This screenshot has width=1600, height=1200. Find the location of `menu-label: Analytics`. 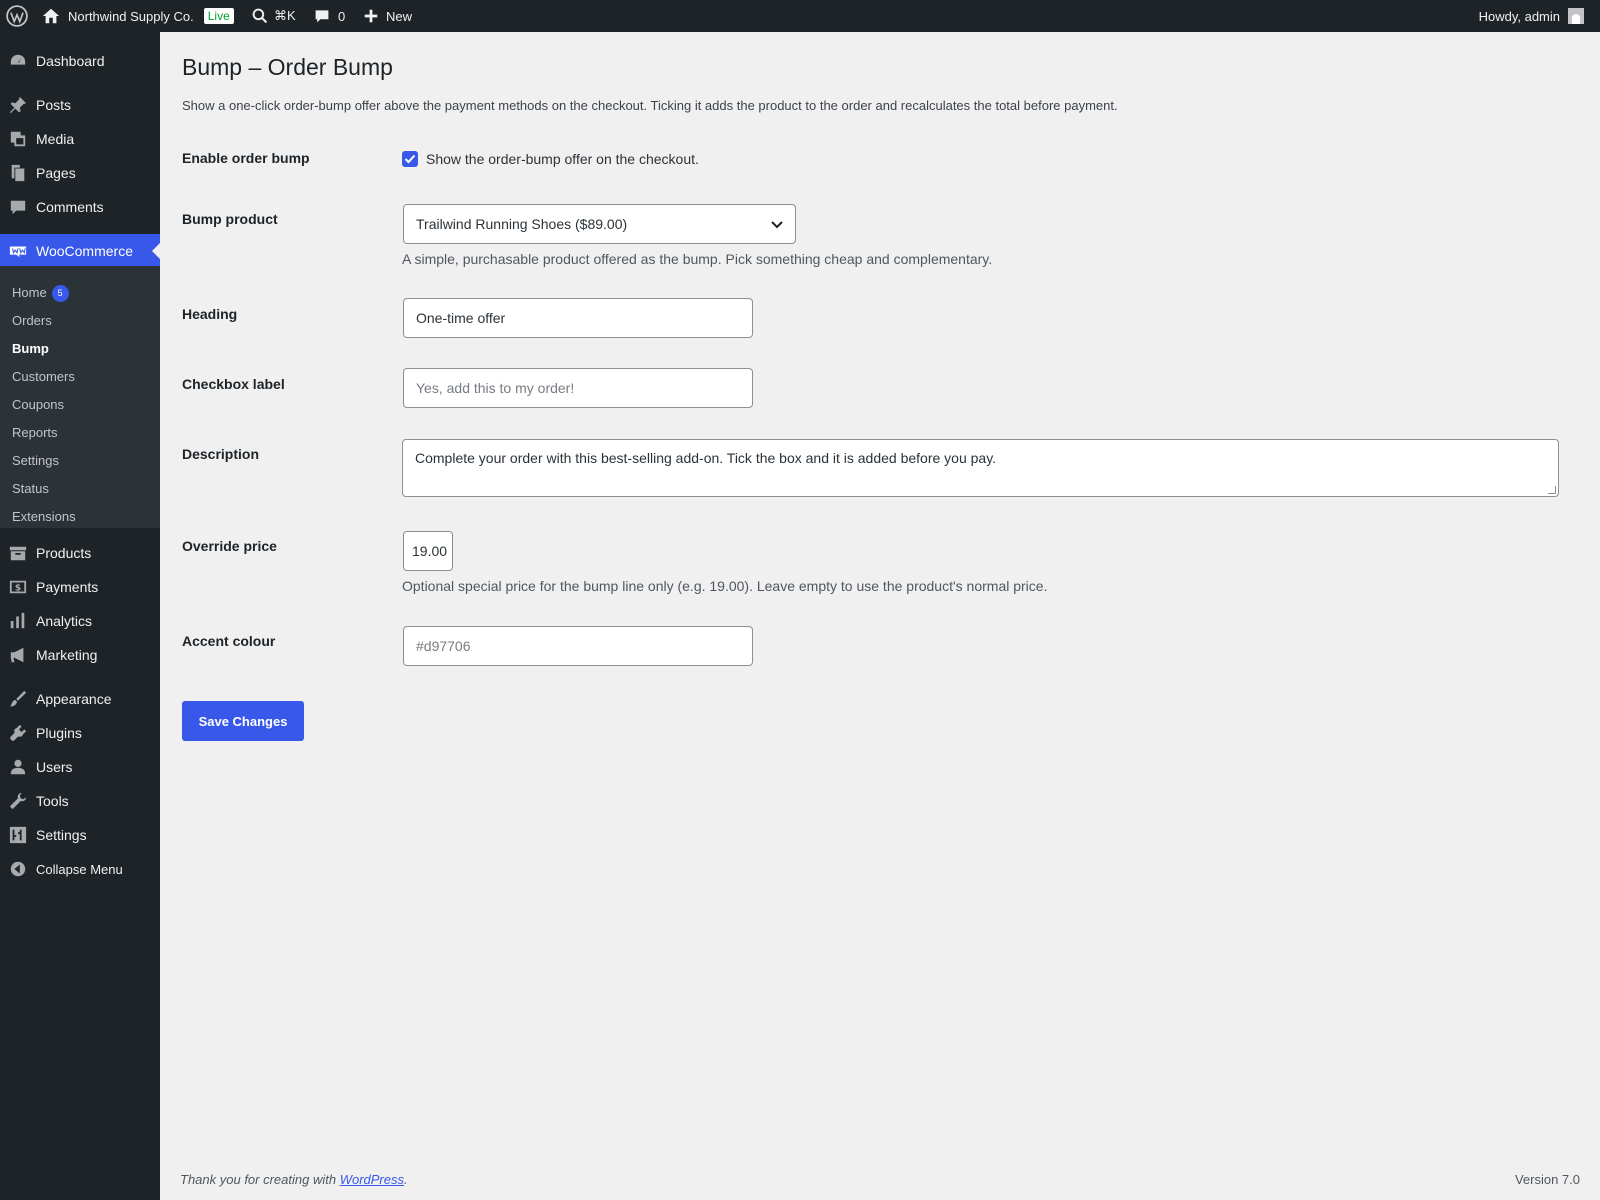

menu-label: Analytics is located at coordinates (64, 621).